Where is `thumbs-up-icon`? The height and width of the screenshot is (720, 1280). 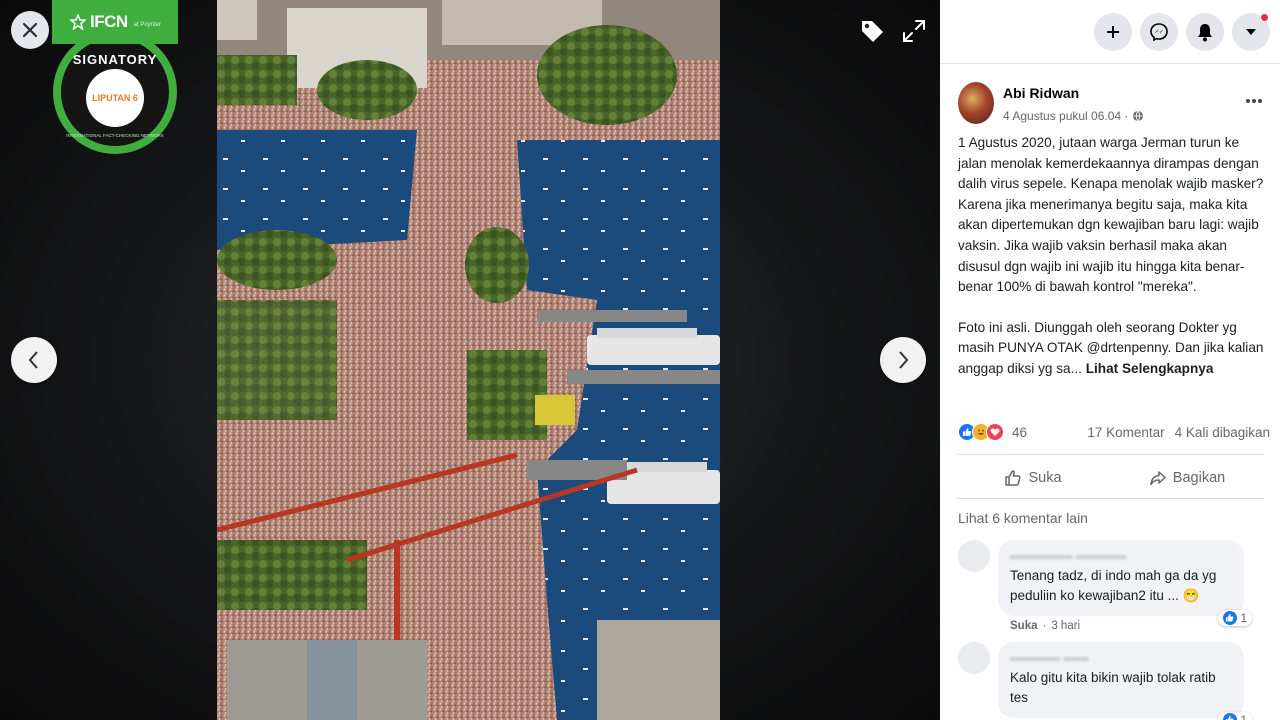 thumbs-up-icon is located at coordinates (967, 432).